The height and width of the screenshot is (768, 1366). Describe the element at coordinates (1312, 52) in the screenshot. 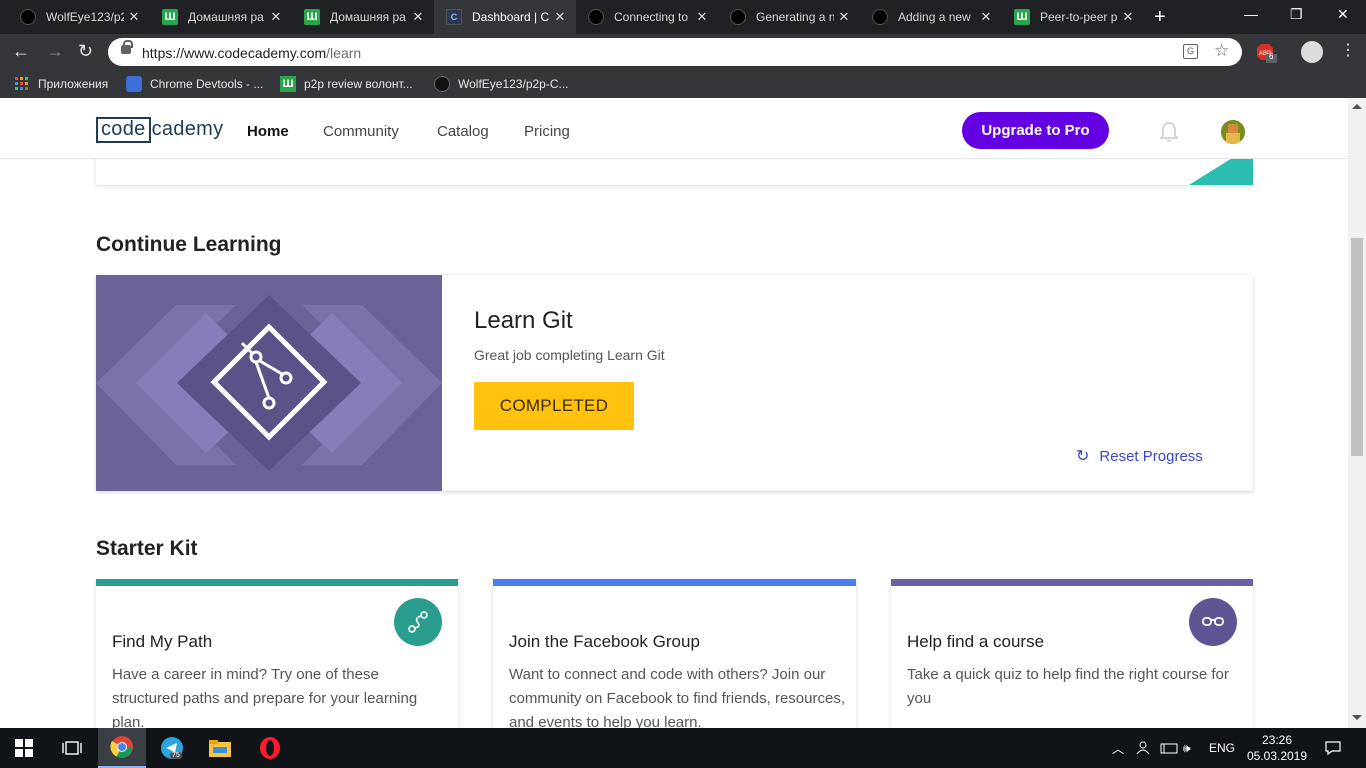

I see `profile-avatar` at that location.